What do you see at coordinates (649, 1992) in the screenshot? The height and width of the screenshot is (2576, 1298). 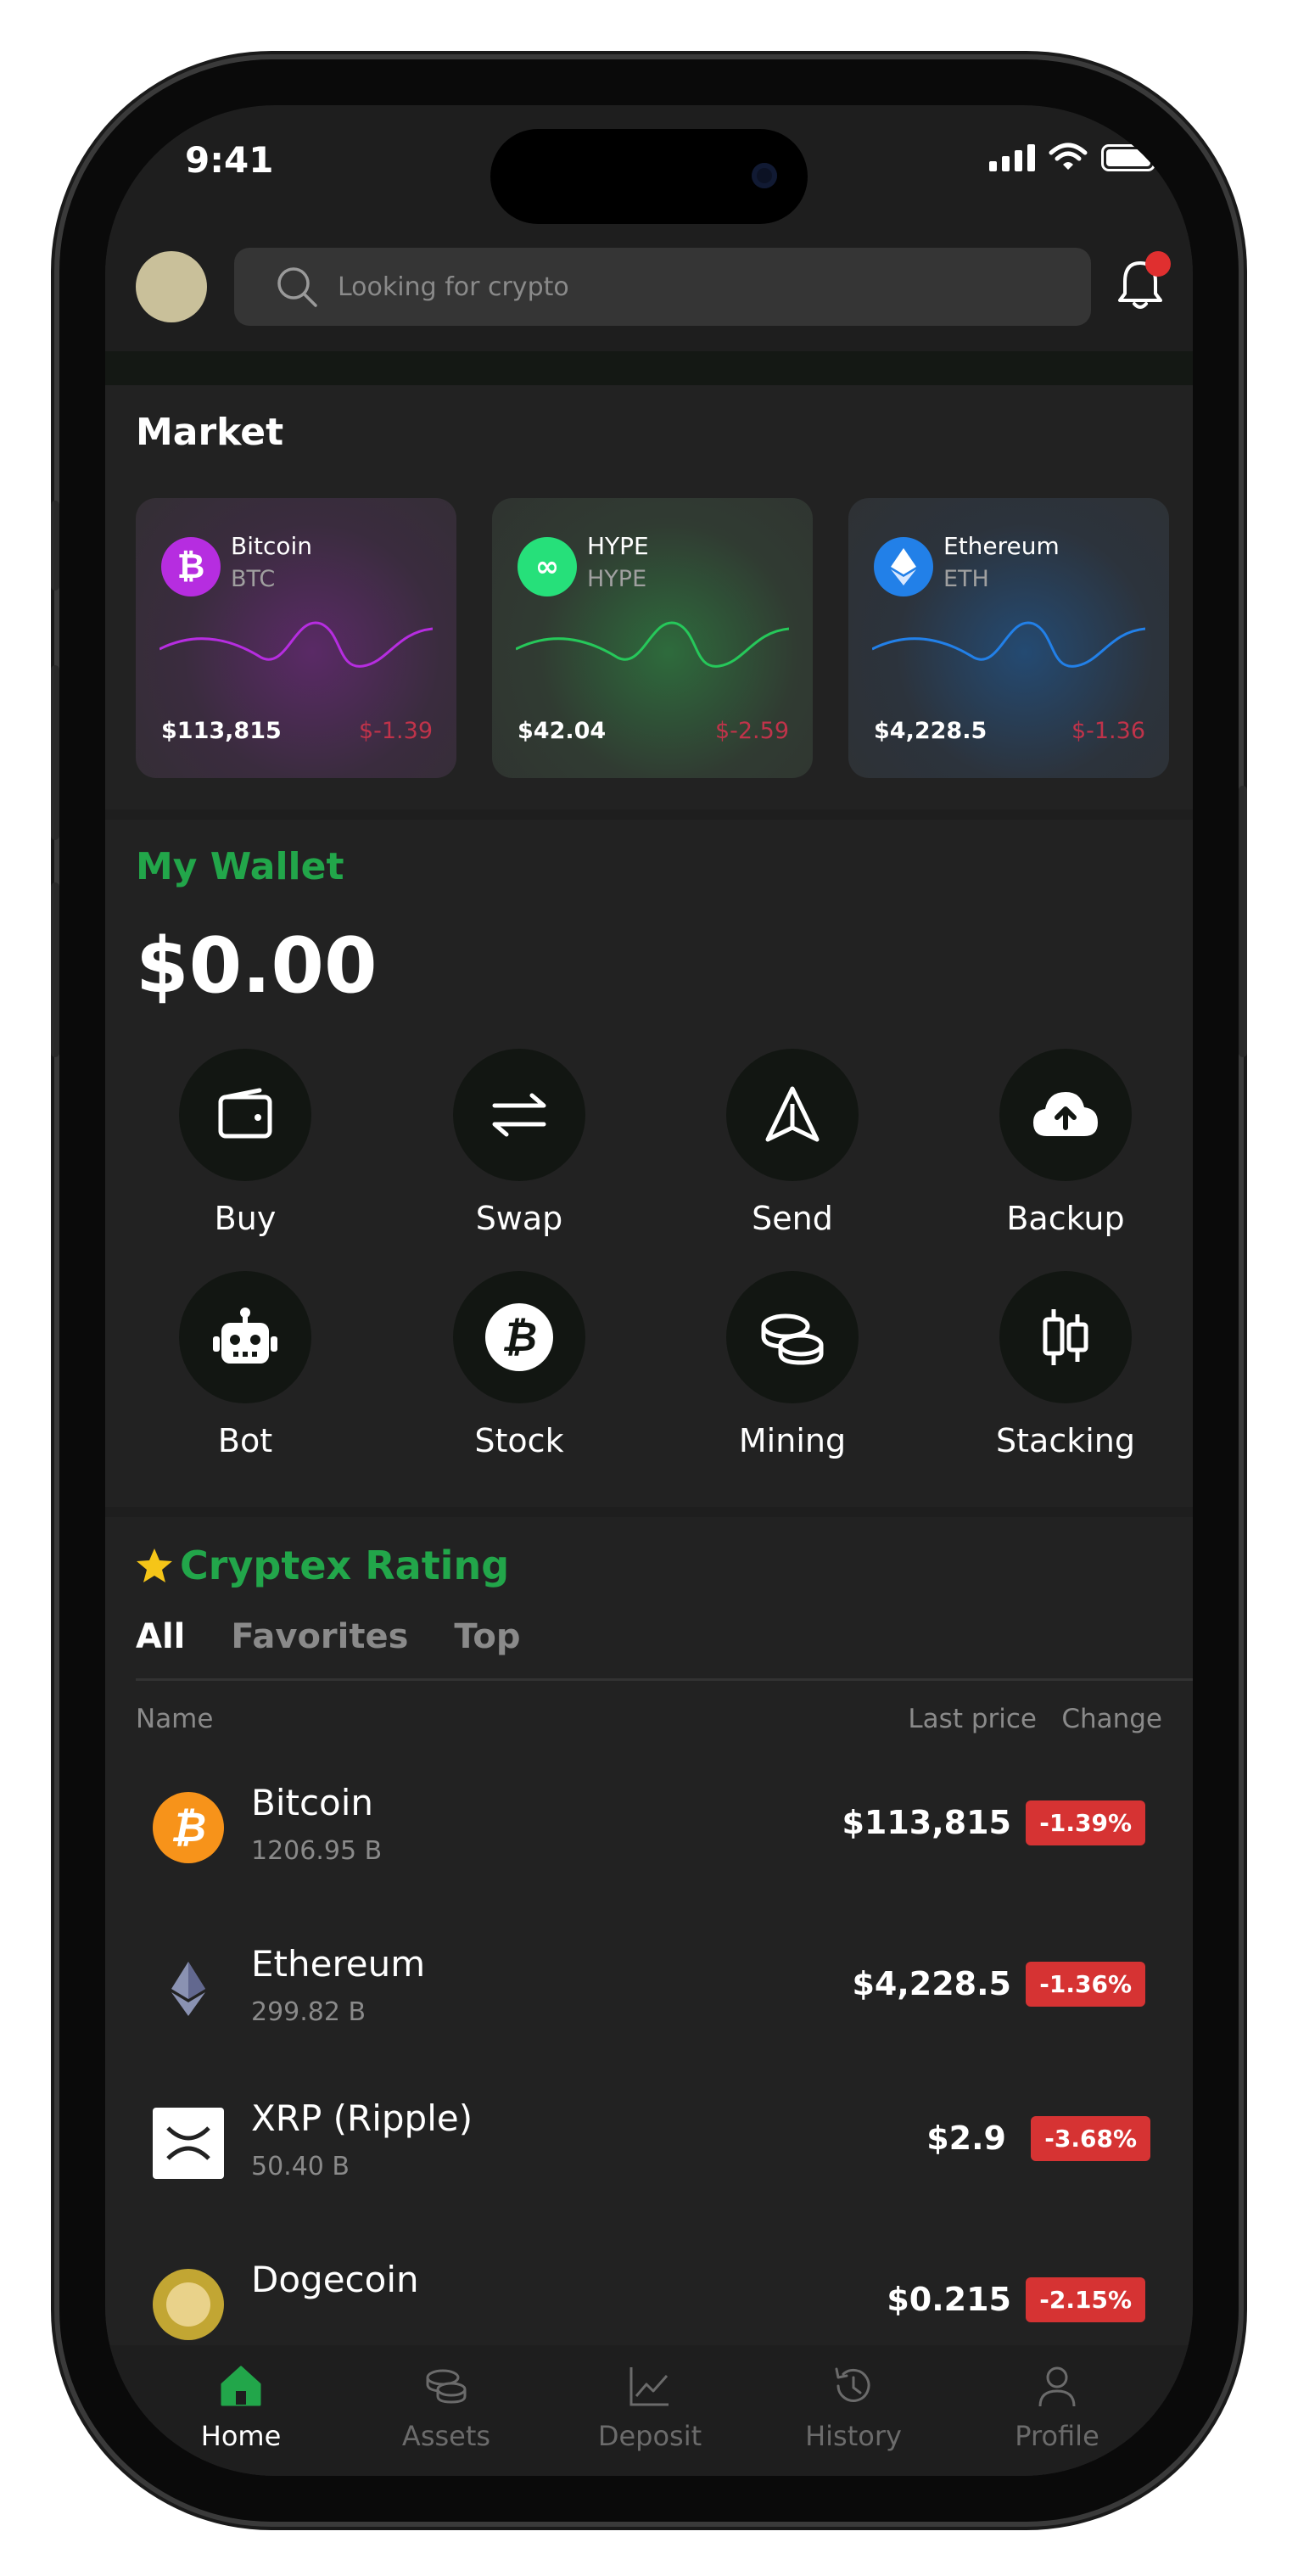 I see `table-row: Ethereum 299.82 B $4,228.5 -1.36%` at bounding box center [649, 1992].